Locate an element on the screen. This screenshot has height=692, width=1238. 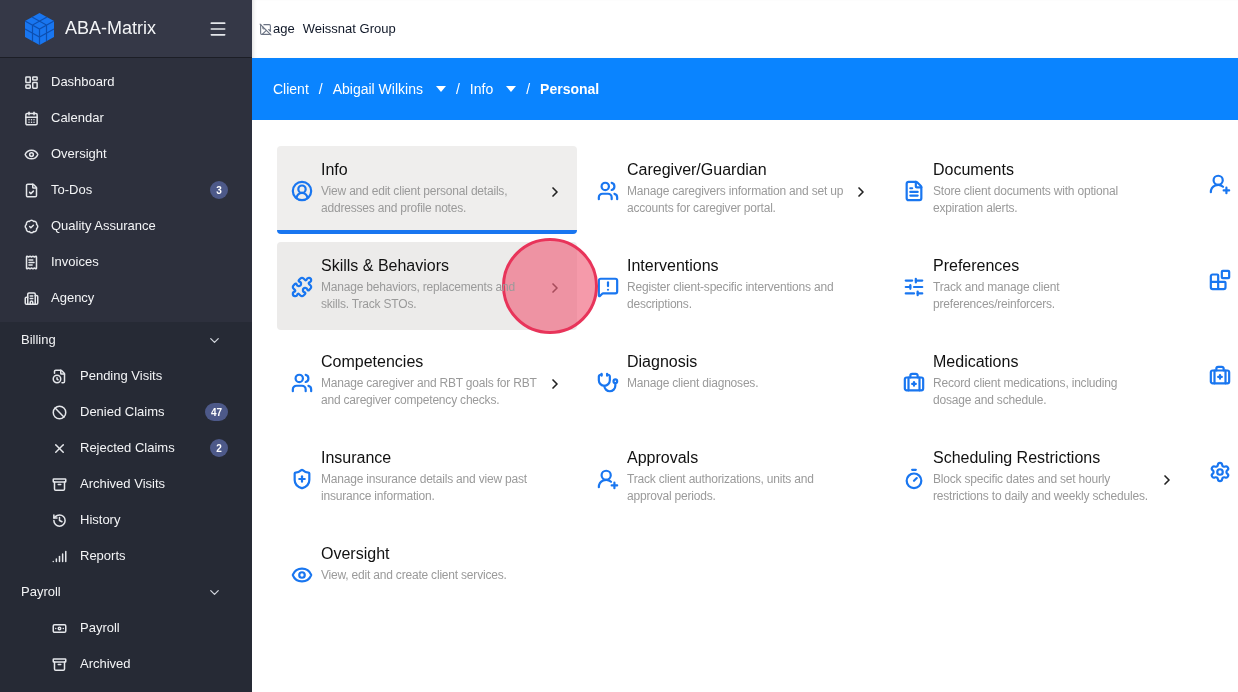
nav-item: Dashboard is located at coordinates (83, 82).